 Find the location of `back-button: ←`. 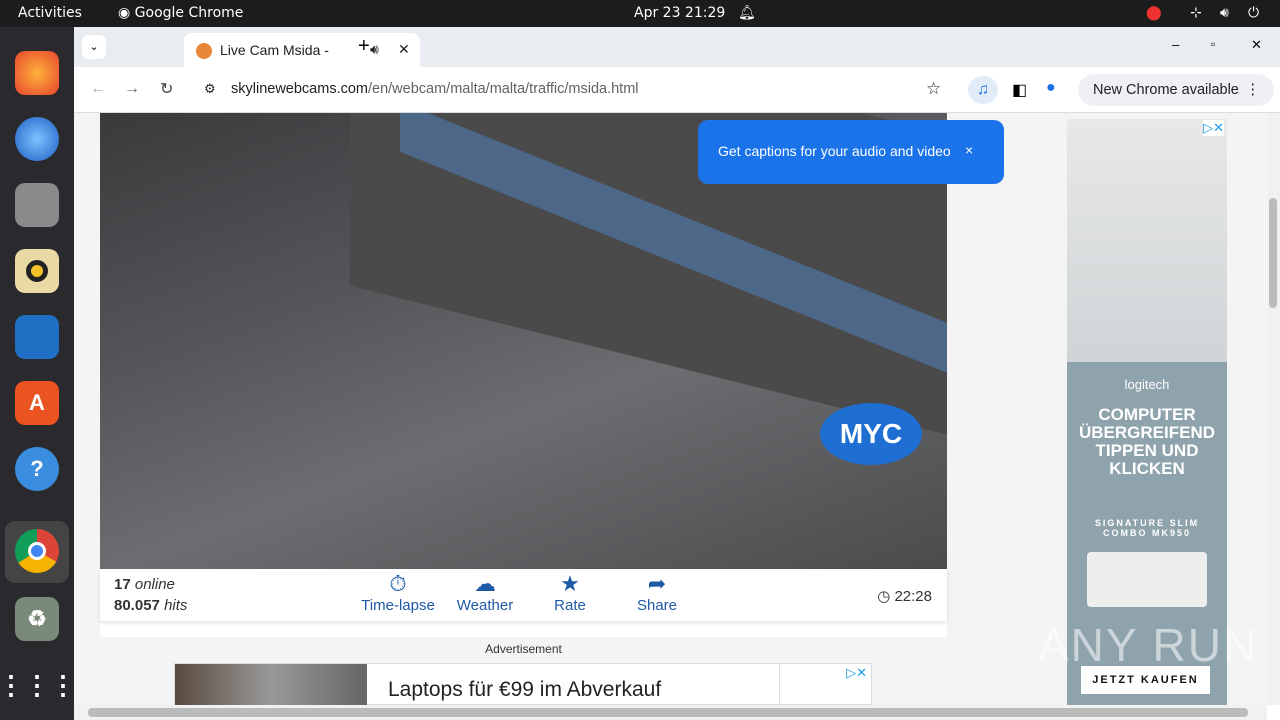

back-button: ← is located at coordinates (98, 89).